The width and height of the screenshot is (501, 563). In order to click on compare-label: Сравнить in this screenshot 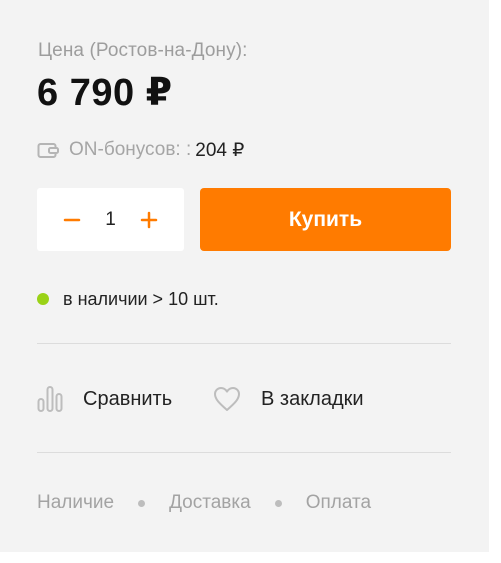, I will do `click(128, 398)`.